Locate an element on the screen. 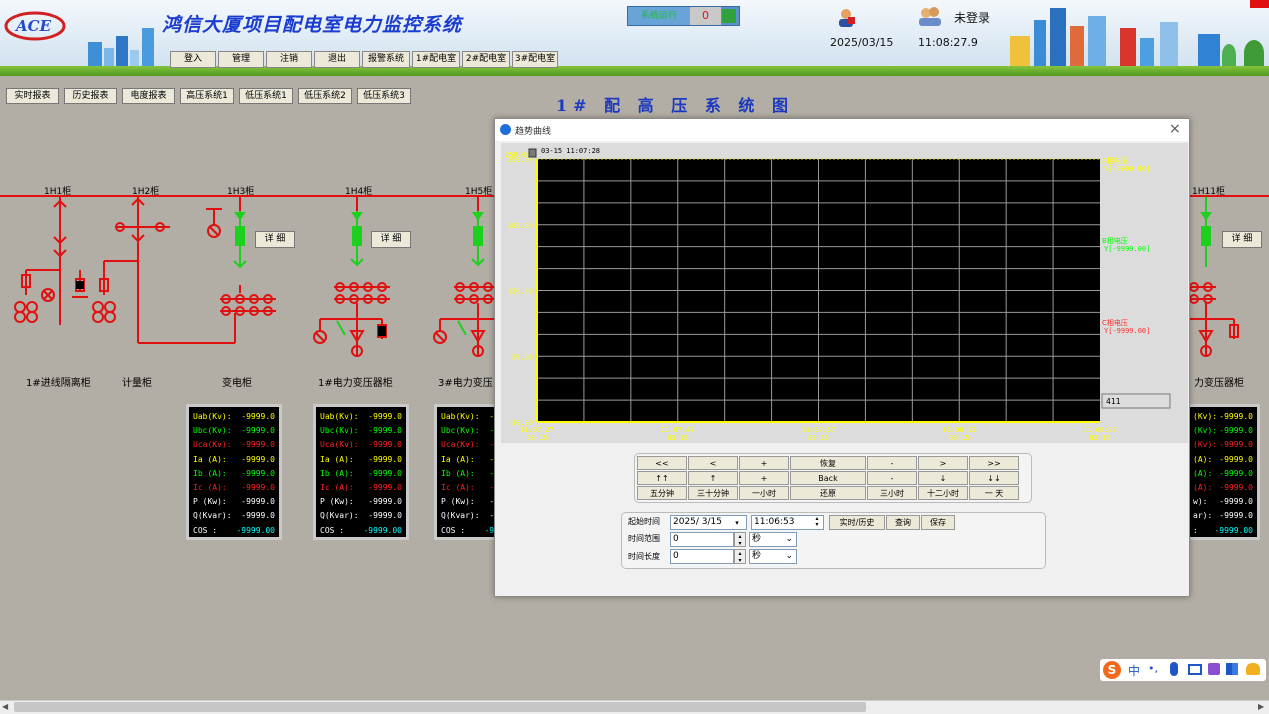  chart-nav-button-r2c4: 三小时 is located at coordinates (892, 493).